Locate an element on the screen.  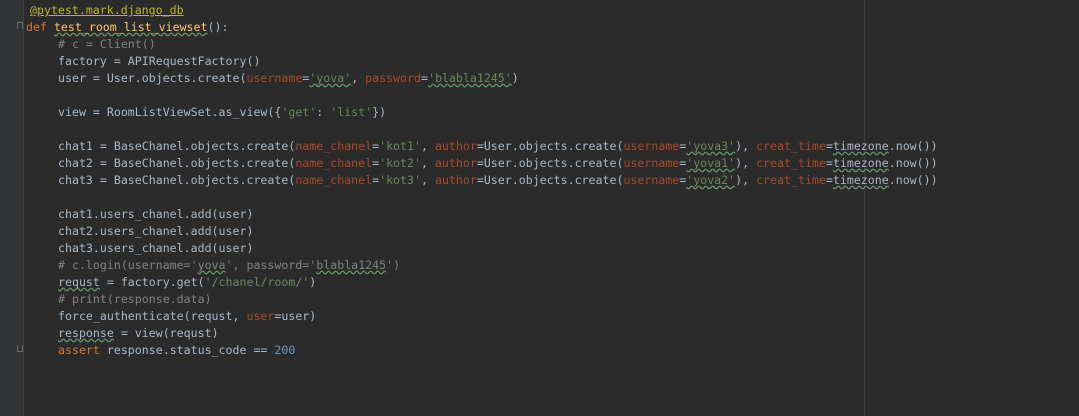
code-line: requst = factory.get('/chanel/room/') is located at coordinates (173, 282).